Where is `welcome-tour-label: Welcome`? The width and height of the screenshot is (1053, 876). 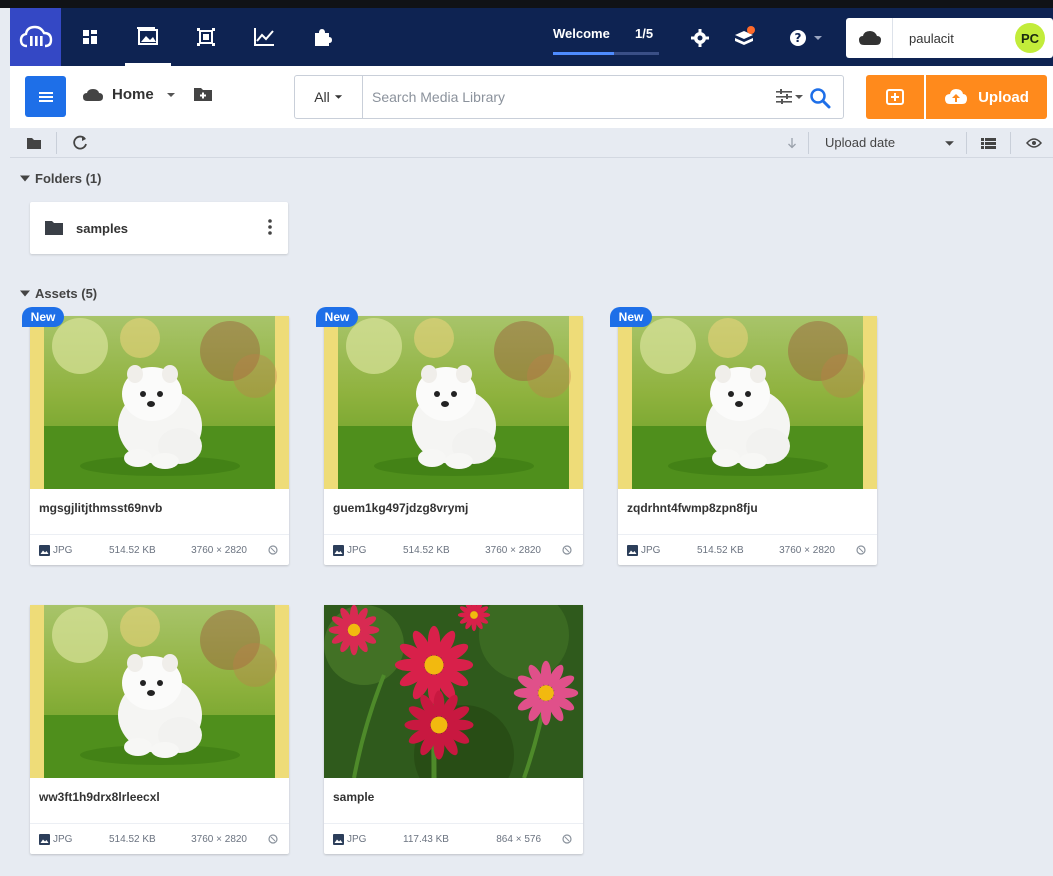
welcome-tour-label: Welcome is located at coordinates (581, 33).